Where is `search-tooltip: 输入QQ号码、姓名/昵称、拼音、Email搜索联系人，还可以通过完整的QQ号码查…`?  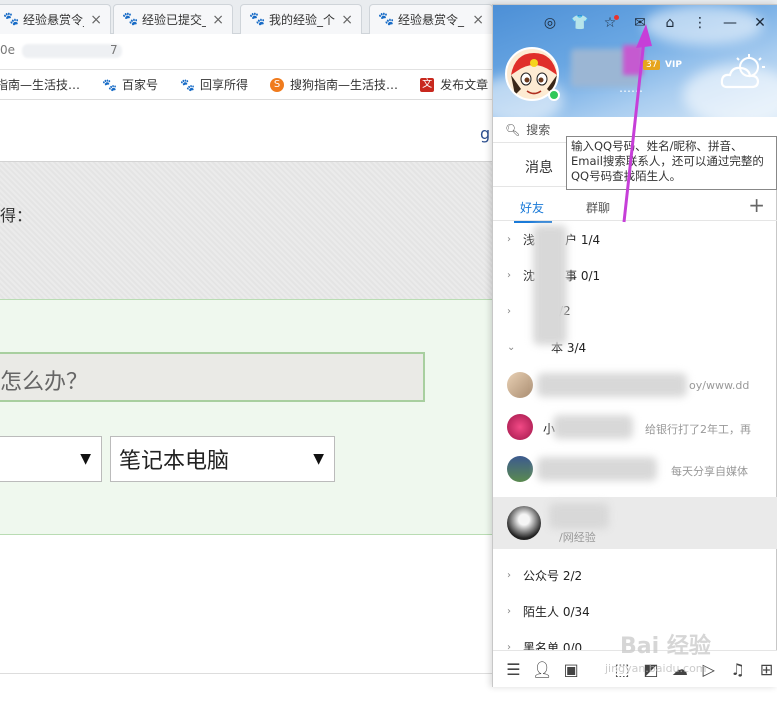 search-tooltip: 输入QQ号码、姓名/昵称、拼音、Email搜索联系人，还可以通过完整的QQ号码查… is located at coordinates (671, 163).